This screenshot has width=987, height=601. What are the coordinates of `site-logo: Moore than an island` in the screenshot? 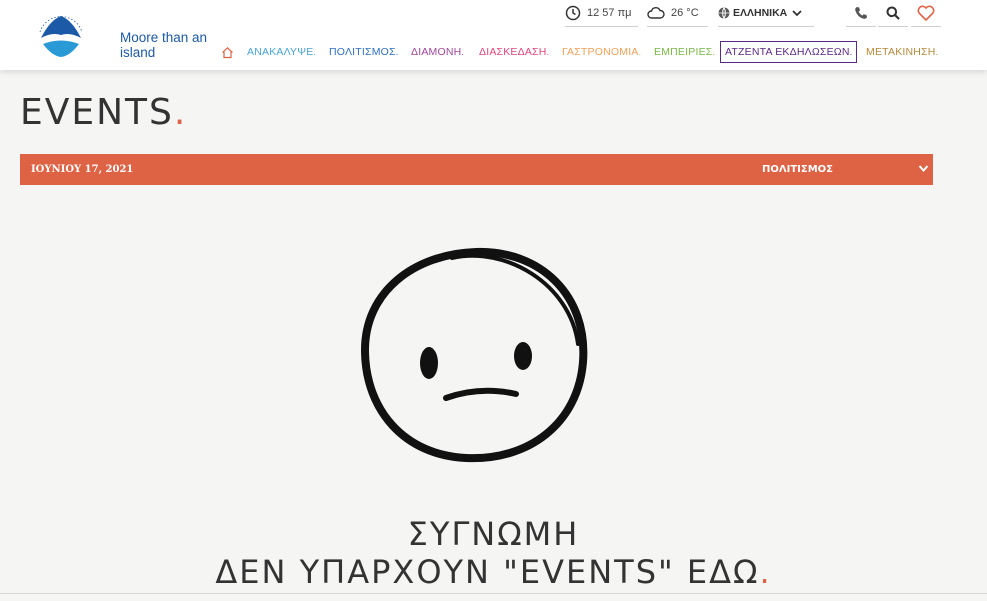 It's located at (130, 32).